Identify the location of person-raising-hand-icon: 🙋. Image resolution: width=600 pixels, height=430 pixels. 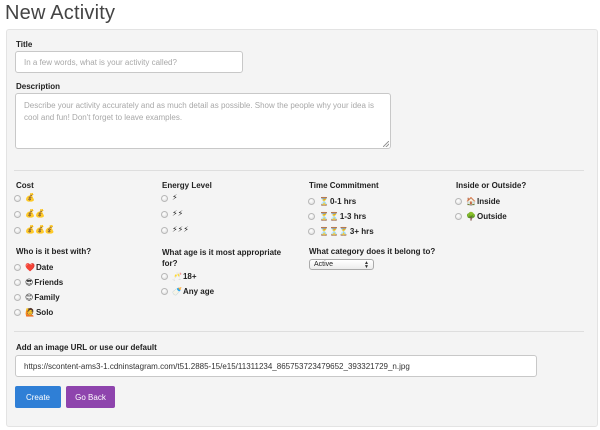
(30, 312).